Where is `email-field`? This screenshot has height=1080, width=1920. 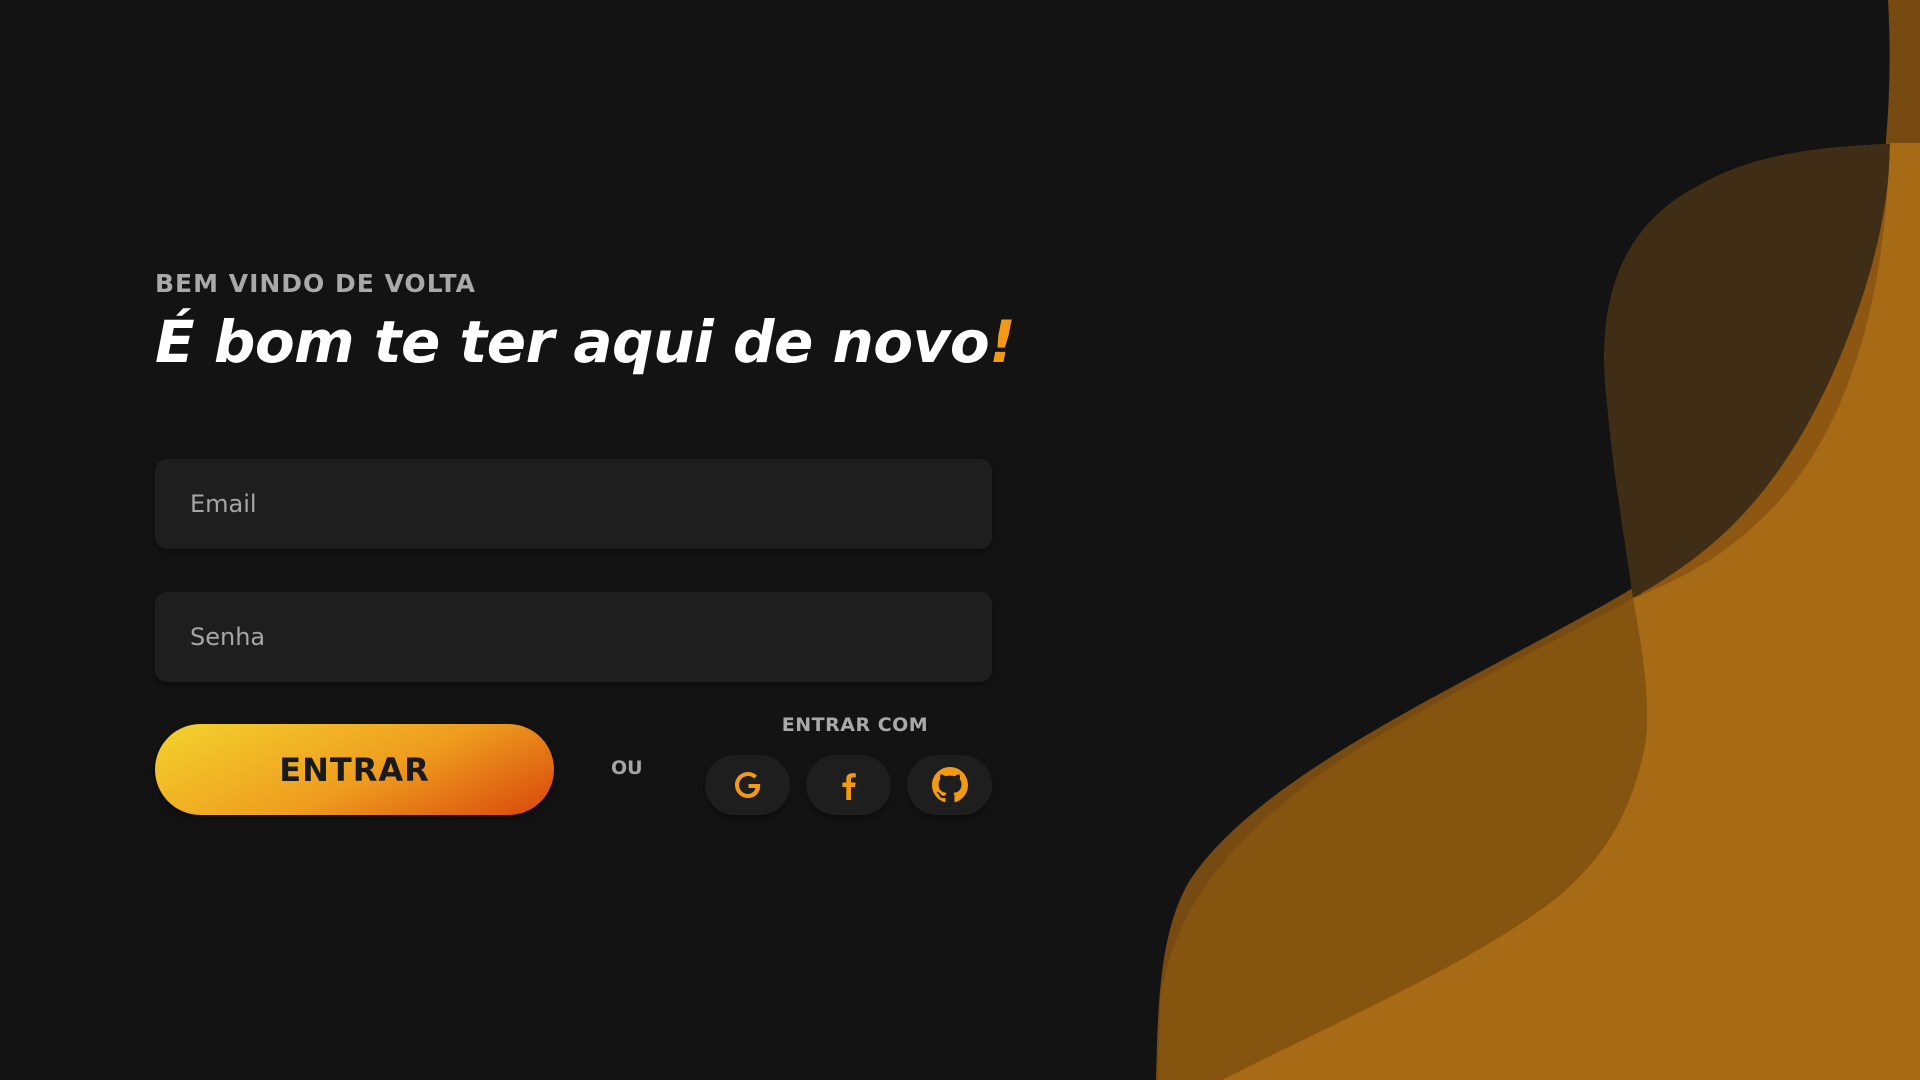 email-field is located at coordinates (573, 504).